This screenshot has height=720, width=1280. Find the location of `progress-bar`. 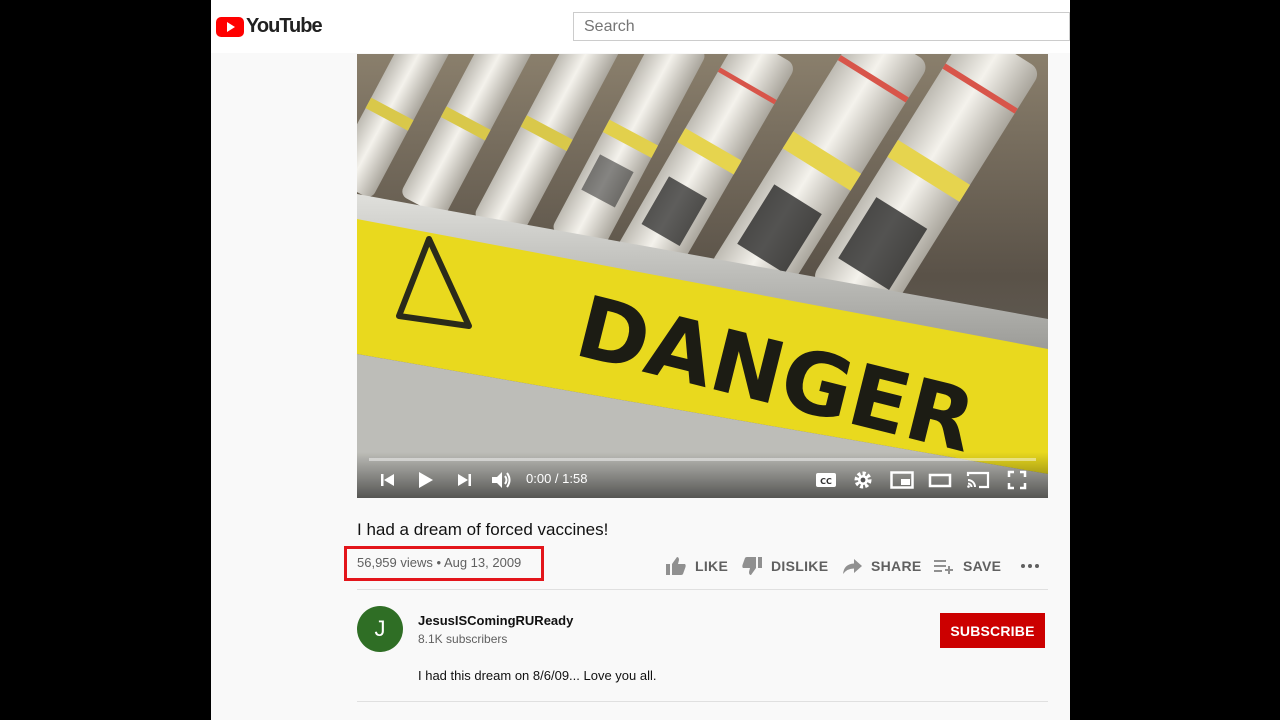

progress-bar is located at coordinates (702, 459).